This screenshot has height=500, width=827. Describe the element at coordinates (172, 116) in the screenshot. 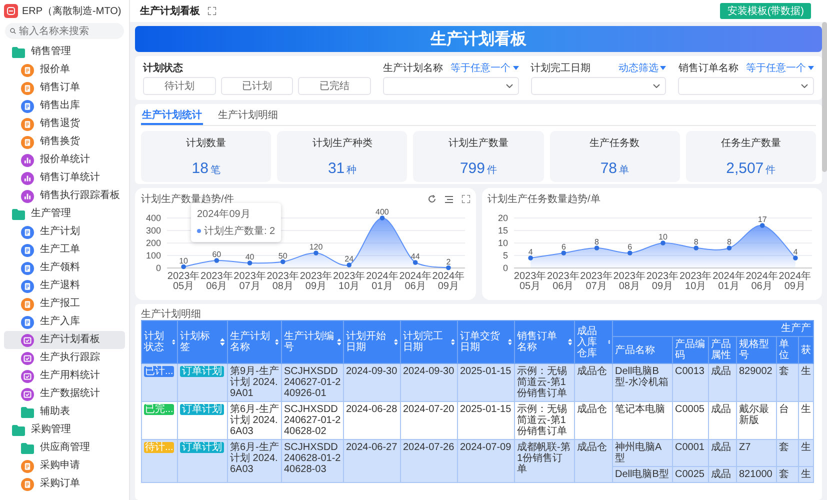

I see `tab: 生产计划统计` at that location.